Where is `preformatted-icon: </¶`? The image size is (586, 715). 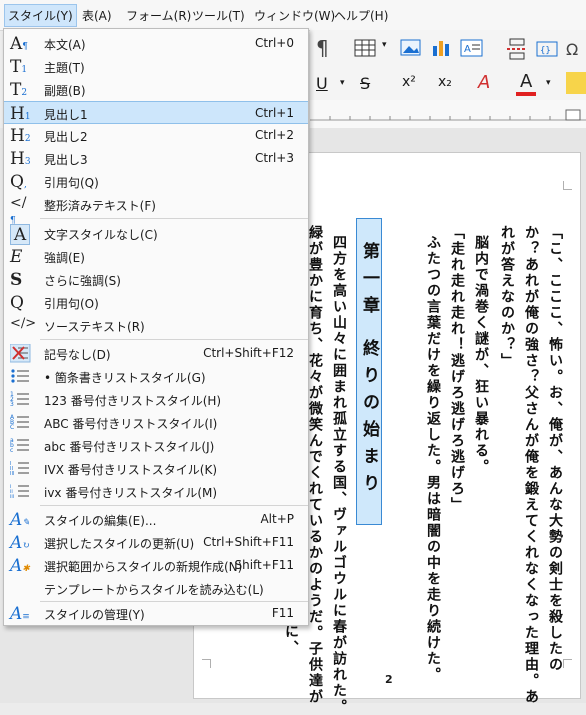 preformatted-icon: </¶ is located at coordinates (18, 210).